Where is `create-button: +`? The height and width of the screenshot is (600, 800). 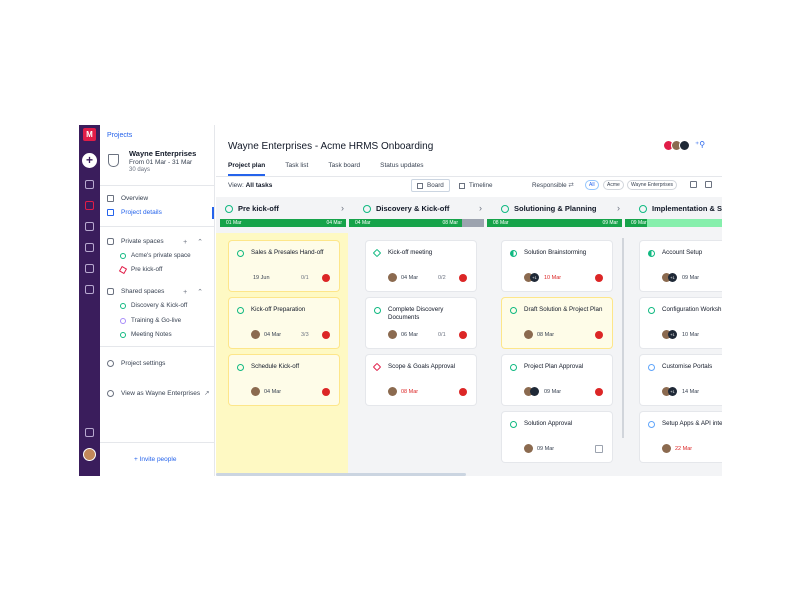
create-button: + is located at coordinates (89, 160).